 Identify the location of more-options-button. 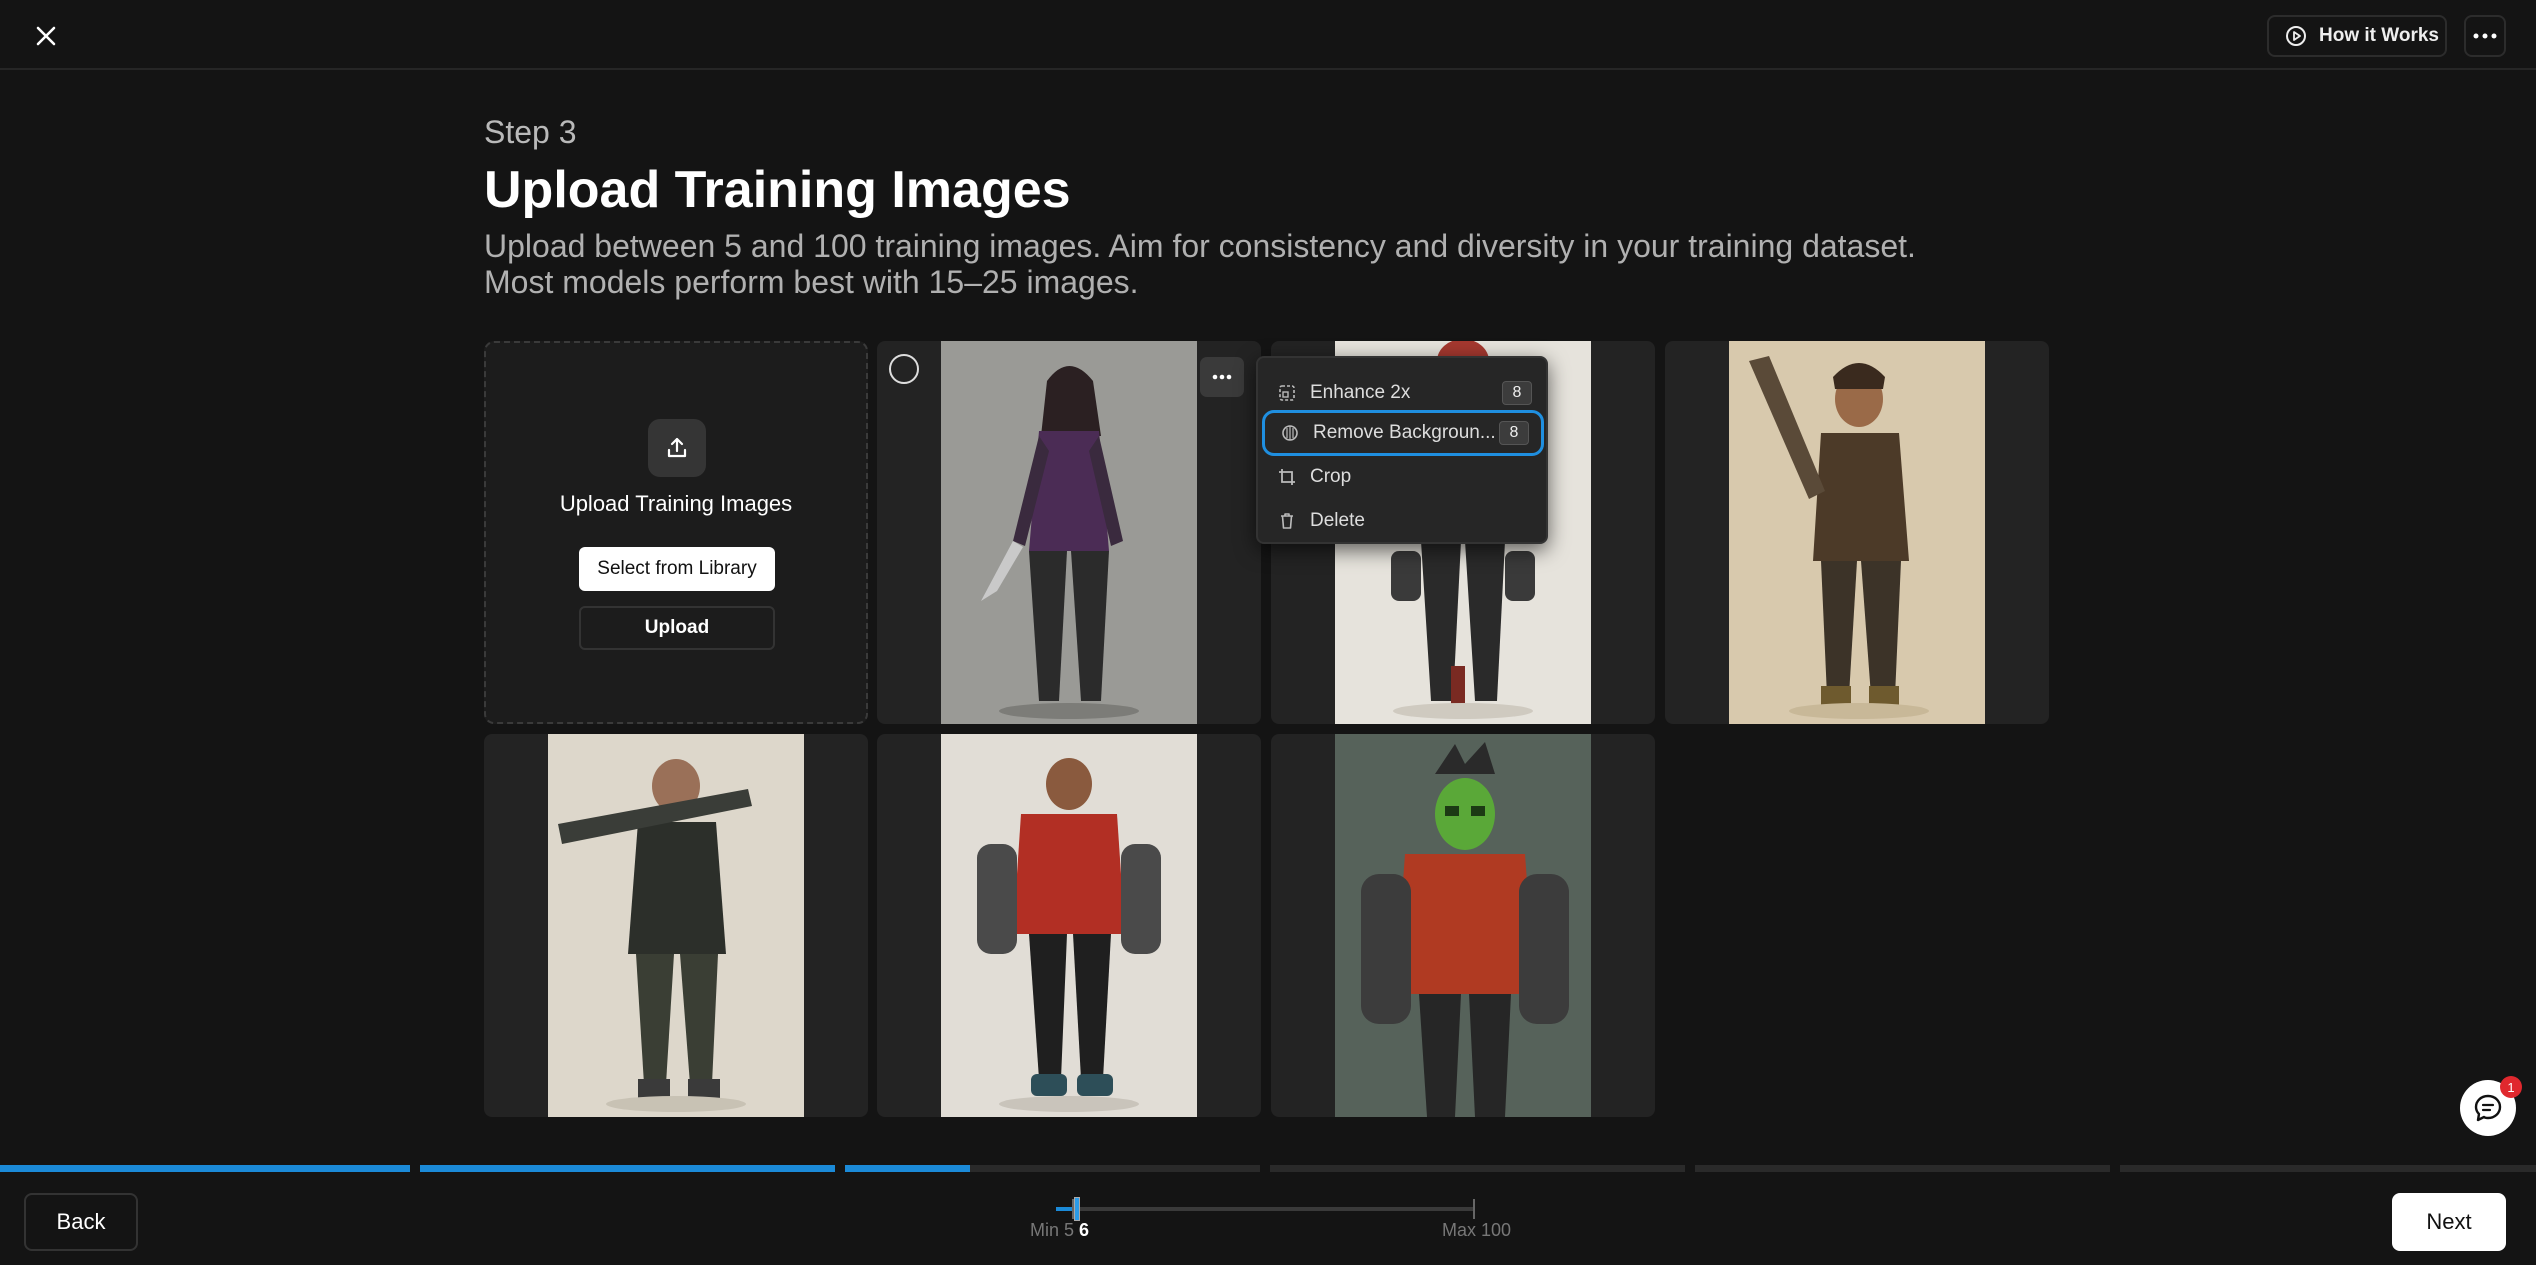
(2485, 36).